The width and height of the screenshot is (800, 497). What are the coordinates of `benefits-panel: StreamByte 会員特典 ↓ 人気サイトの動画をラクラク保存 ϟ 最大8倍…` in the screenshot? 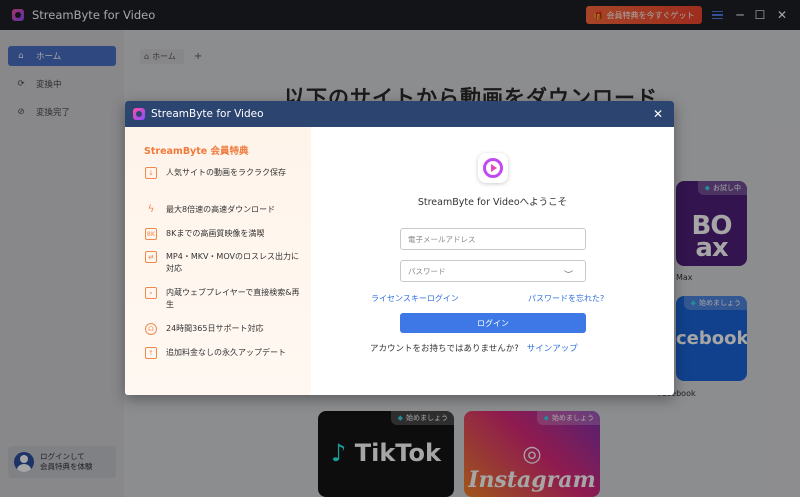 It's located at (218, 261).